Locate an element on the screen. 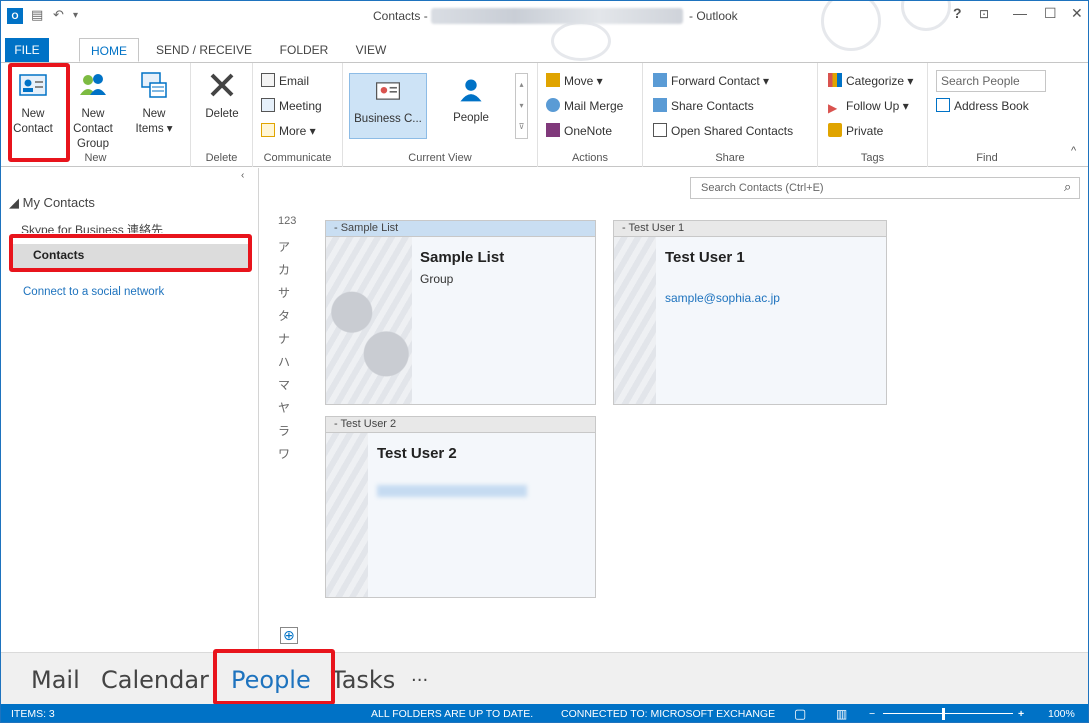  address-book-icon is located at coordinates (943, 105).